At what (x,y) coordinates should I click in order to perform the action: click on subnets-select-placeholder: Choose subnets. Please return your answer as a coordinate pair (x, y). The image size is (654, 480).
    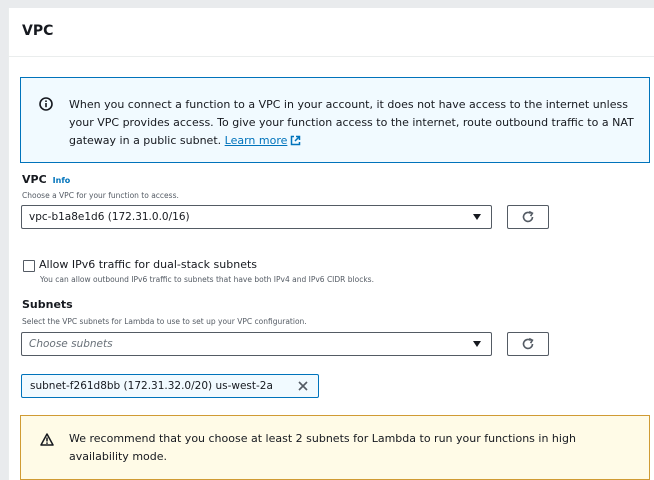
    Looking at the image, I should click on (71, 344).